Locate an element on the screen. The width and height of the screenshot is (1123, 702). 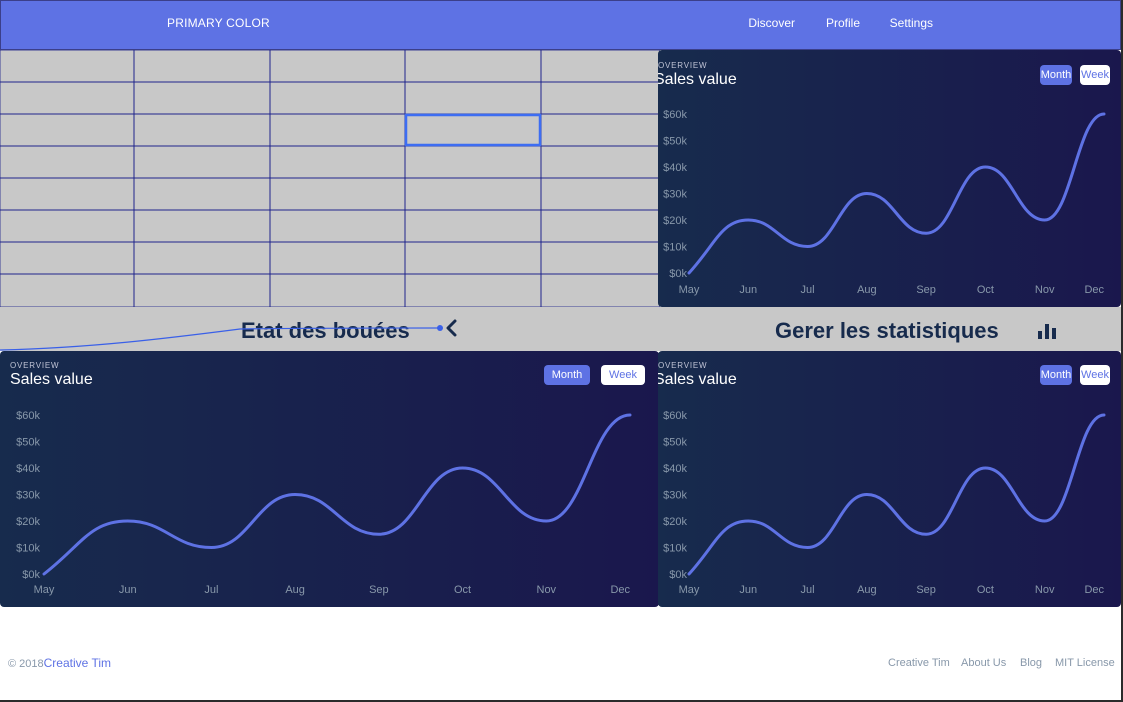
footer-link-blog: Blog is located at coordinates (1031, 663).